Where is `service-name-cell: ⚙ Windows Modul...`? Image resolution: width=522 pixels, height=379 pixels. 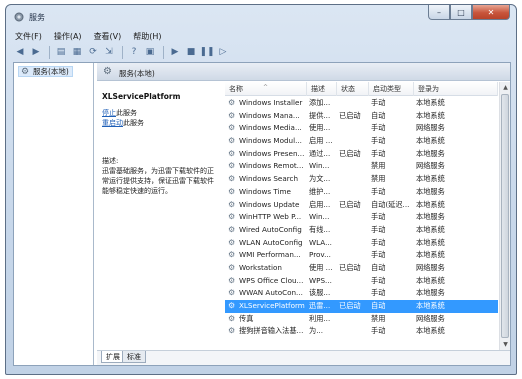
service-name-cell: ⚙ Windows Modul... is located at coordinates (267, 141).